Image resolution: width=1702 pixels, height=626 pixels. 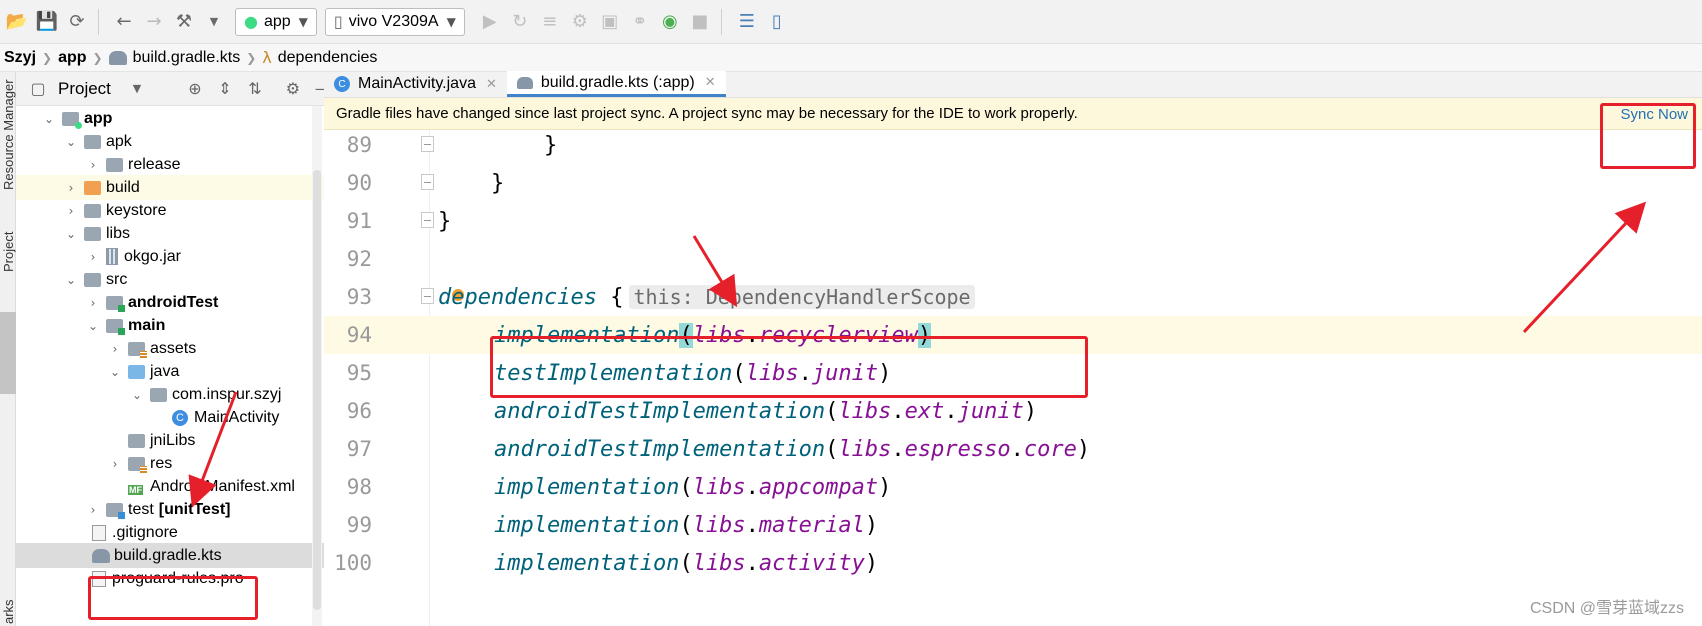 I want to click on arrow-to-dependencies, so click(x=715, y=271).